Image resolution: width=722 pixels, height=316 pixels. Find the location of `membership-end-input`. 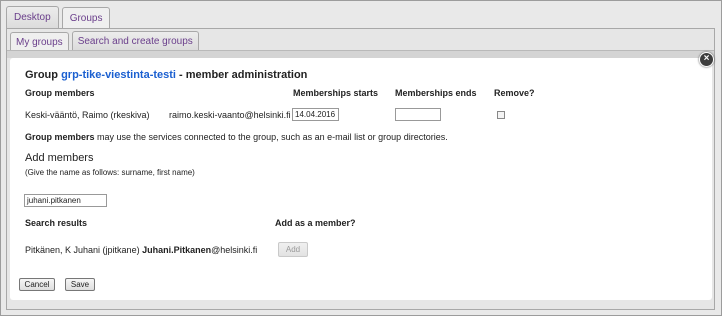

membership-end-input is located at coordinates (418, 114).